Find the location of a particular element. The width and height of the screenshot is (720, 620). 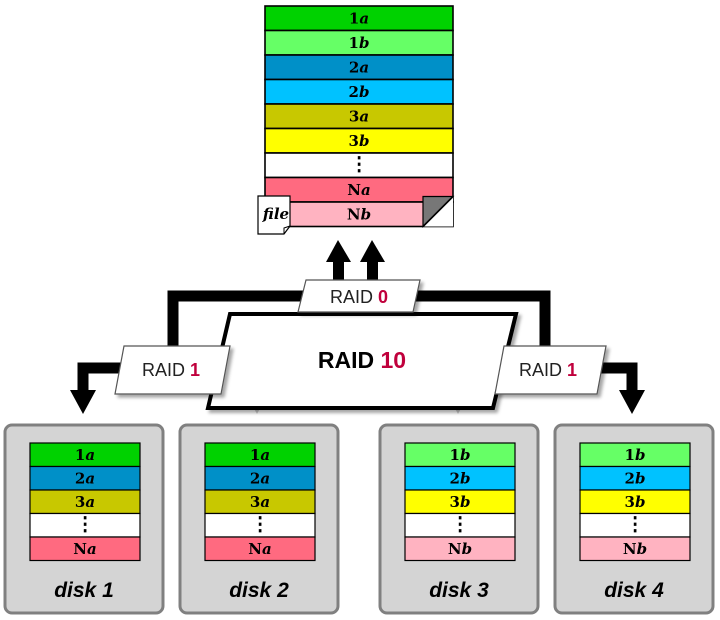

raid1-left-label: RAID 1 is located at coordinates (171, 370).